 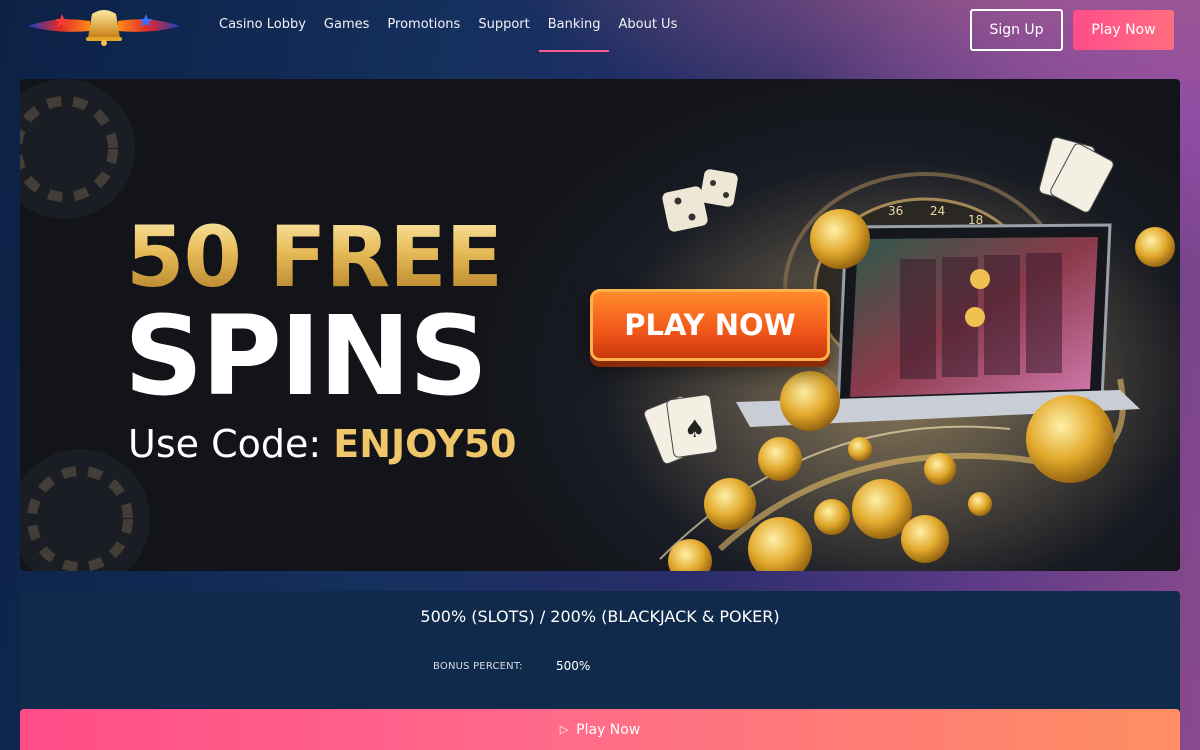 What do you see at coordinates (608, 729) in the screenshot?
I see `play-now-footer-label: Play Now` at bounding box center [608, 729].